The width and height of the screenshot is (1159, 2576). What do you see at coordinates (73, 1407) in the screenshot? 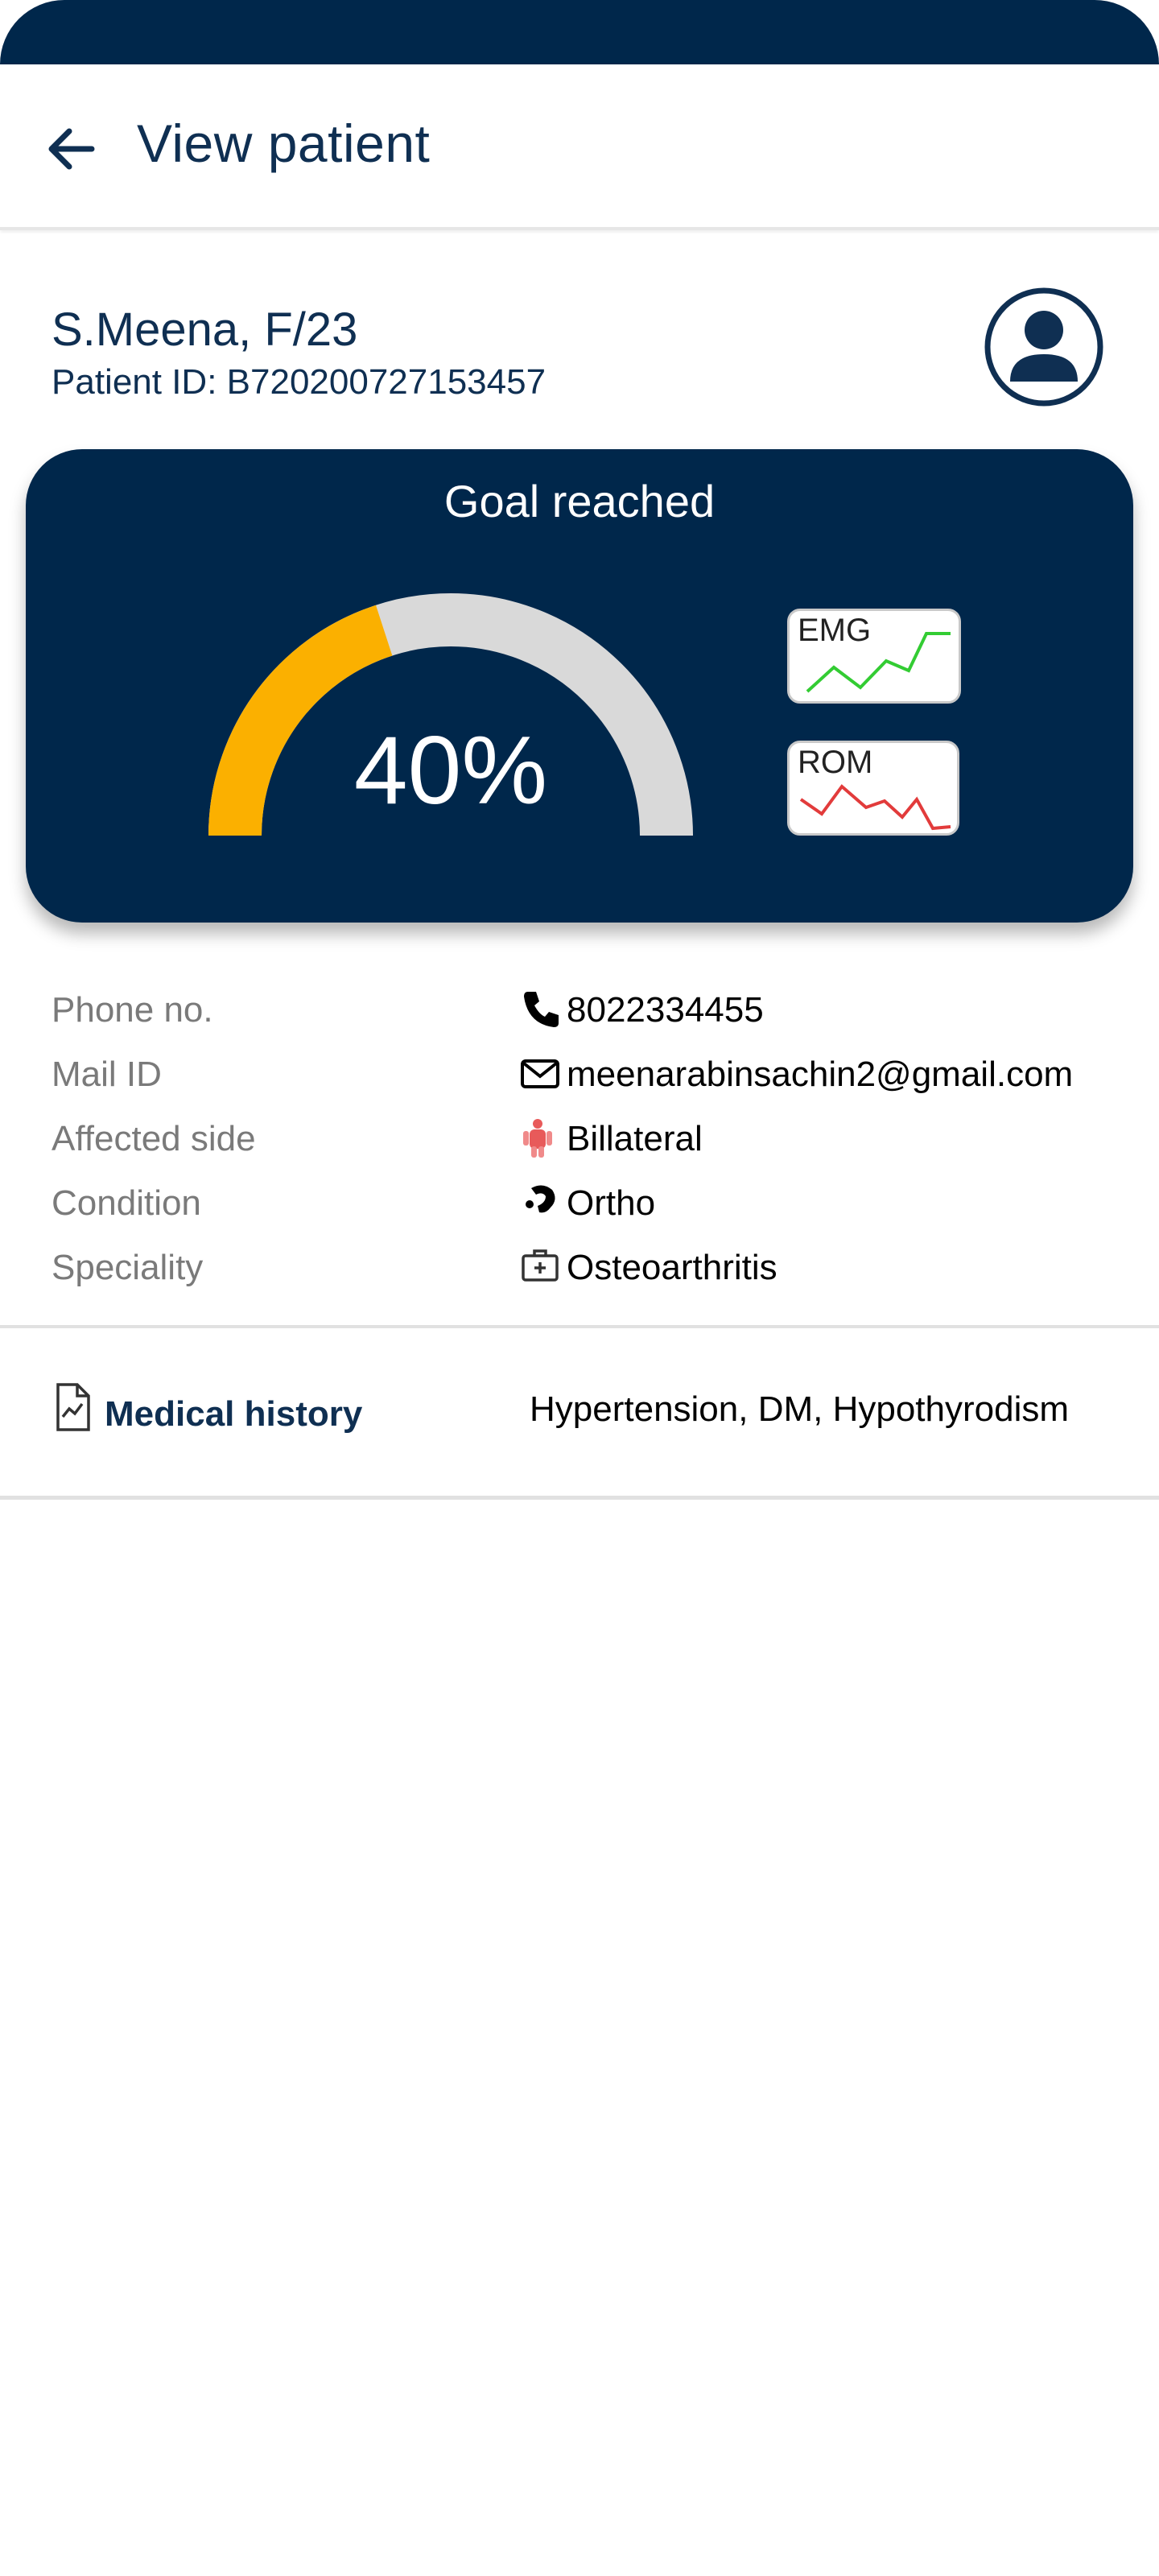
I see `medical-report-icon` at bounding box center [73, 1407].